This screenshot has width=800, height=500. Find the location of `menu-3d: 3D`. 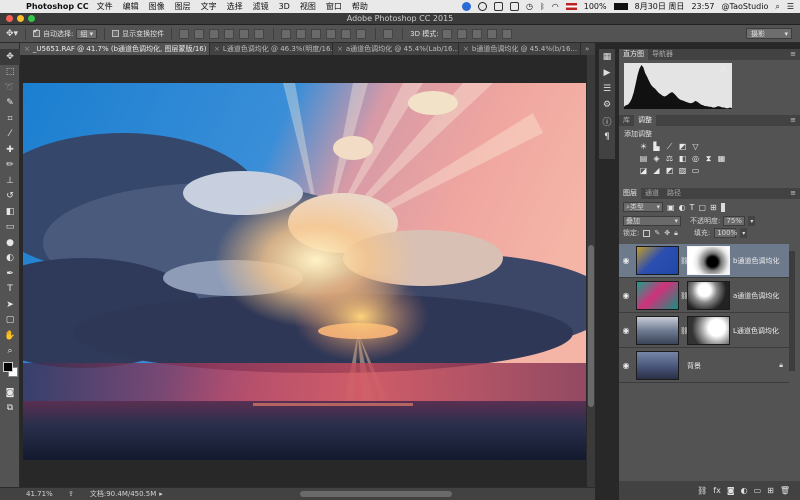

menu-3d: 3D is located at coordinates (284, 6).